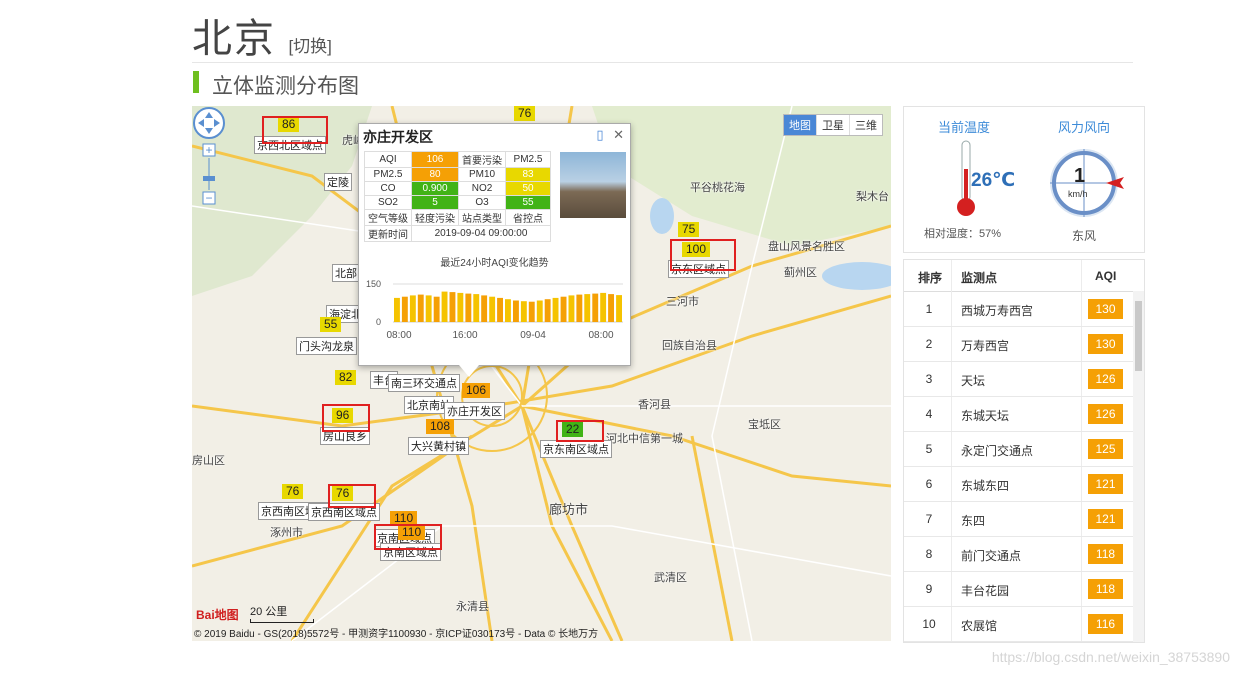 This screenshot has width=1240, height=673. Describe the element at coordinates (654, 405) in the screenshot. I see `place-label: 香河县` at that location.